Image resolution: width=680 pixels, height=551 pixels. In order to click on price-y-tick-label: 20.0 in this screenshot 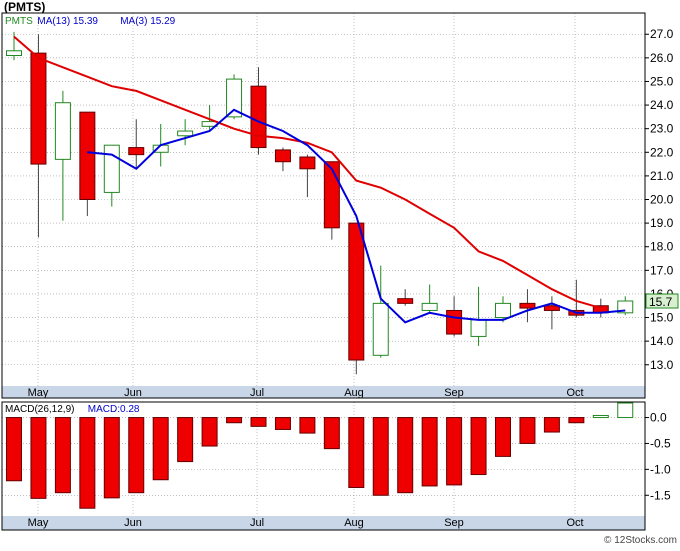, I will do `click(662, 200)`.